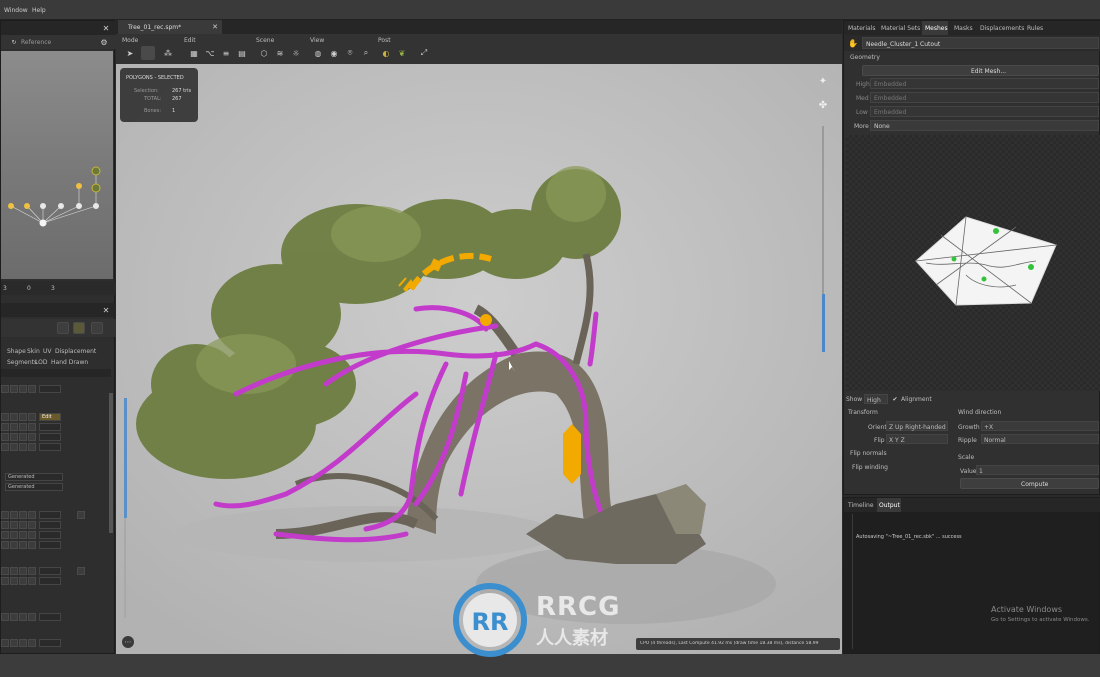 The image size is (1100, 677). Describe the element at coordinates (170, 27) in the screenshot. I see `tab-document: Tree_01_rec.spm* ✕` at that location.